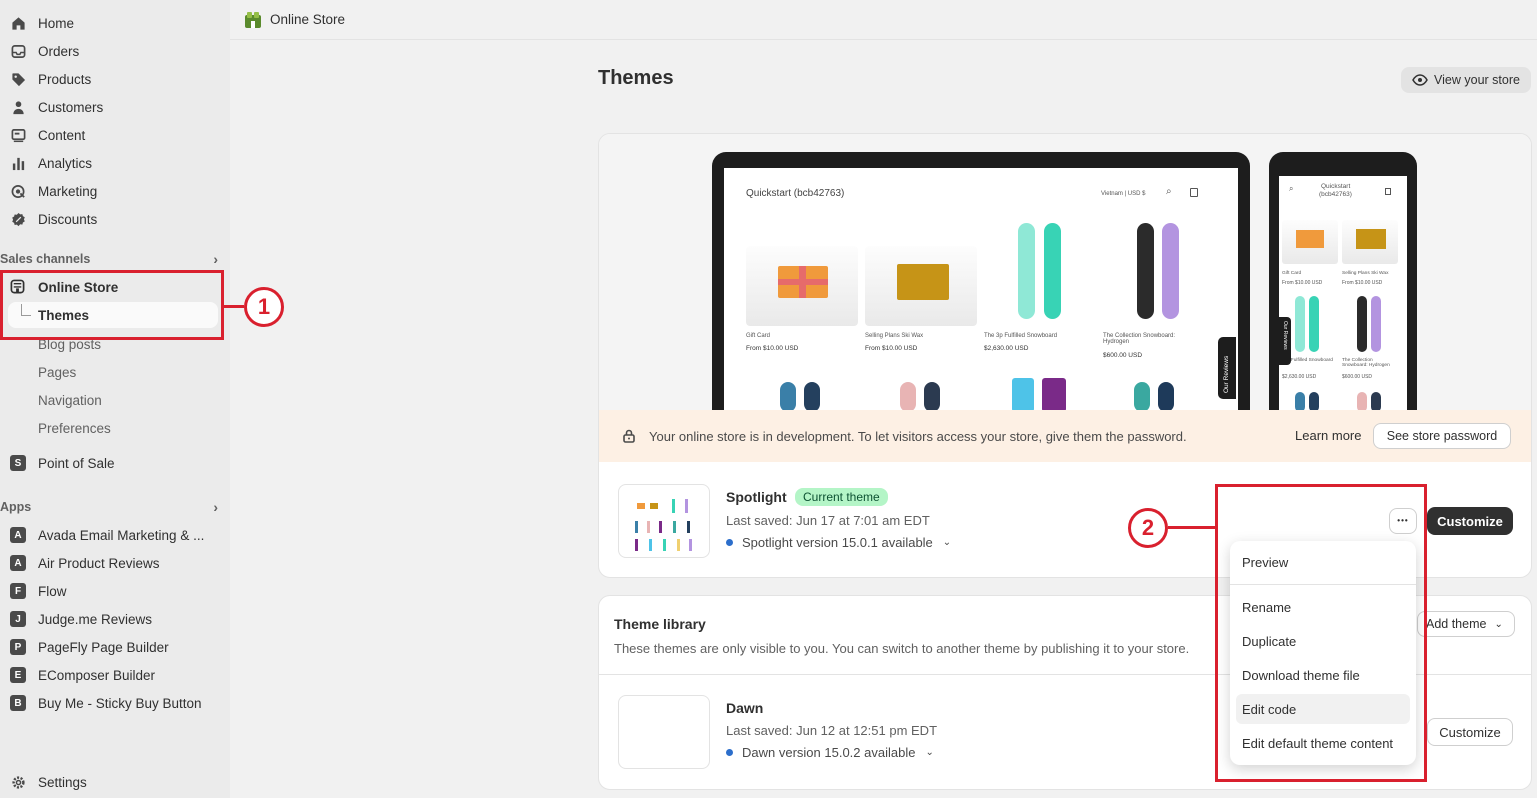 Image resolution: width=1537 pixels, height=798 pixels. I want to click on sales-channels-header: Sales channels ›, so click(109, 259).